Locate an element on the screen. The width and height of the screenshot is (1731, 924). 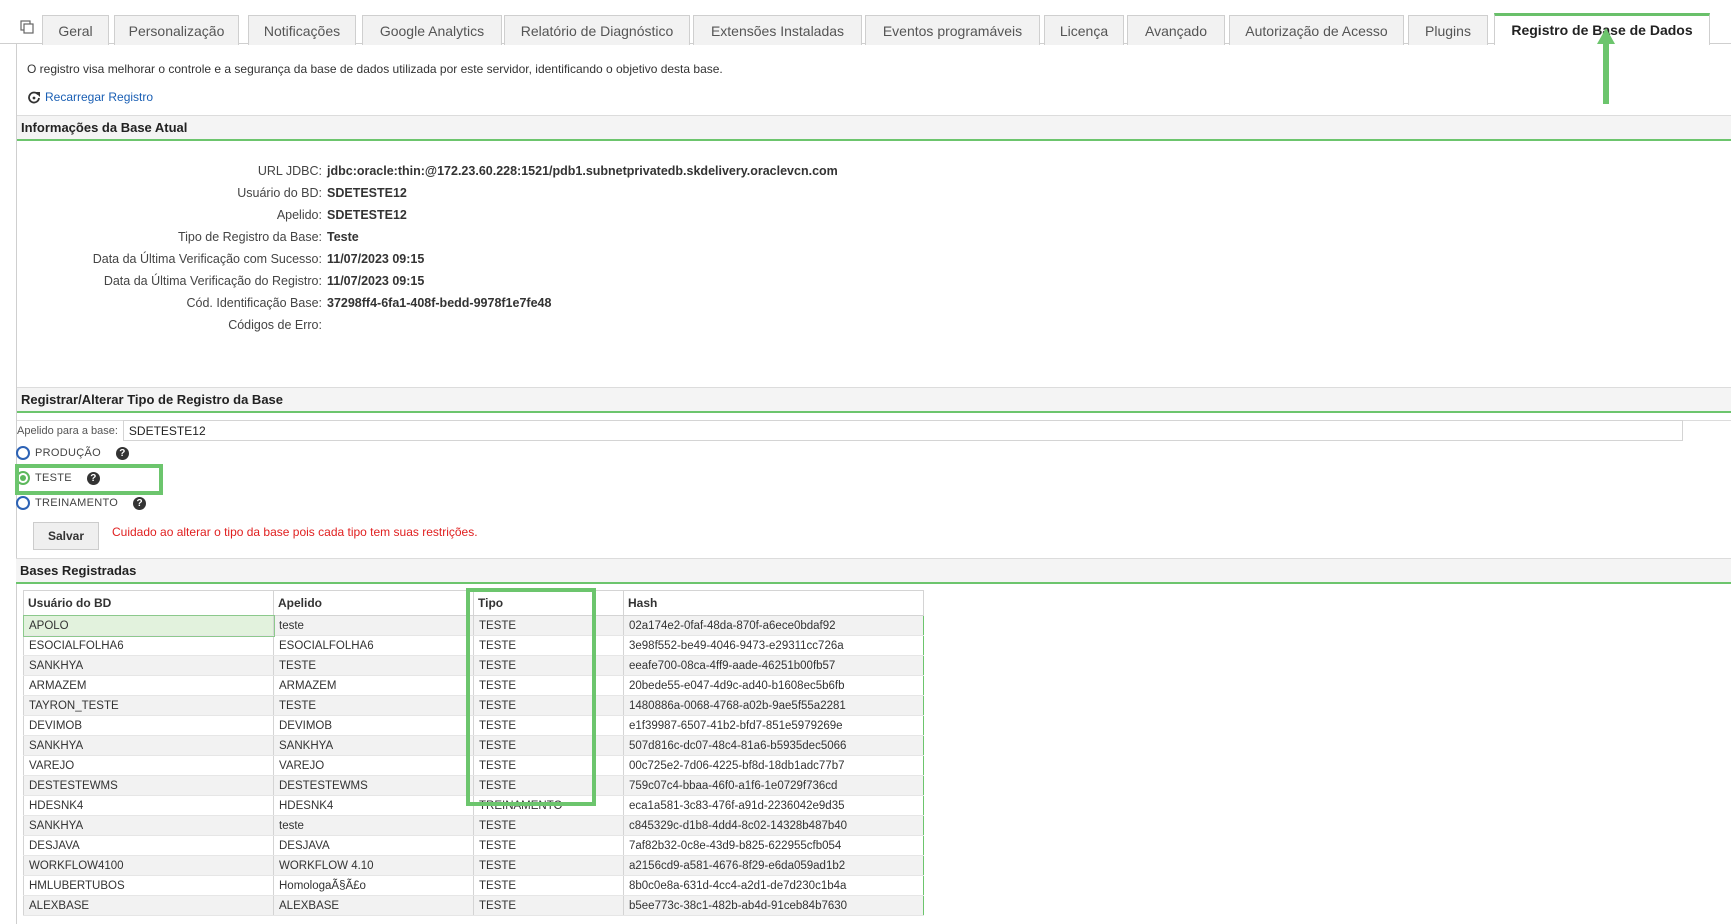
cell-apelido: VAREJO is located at coordinates (373, 765).